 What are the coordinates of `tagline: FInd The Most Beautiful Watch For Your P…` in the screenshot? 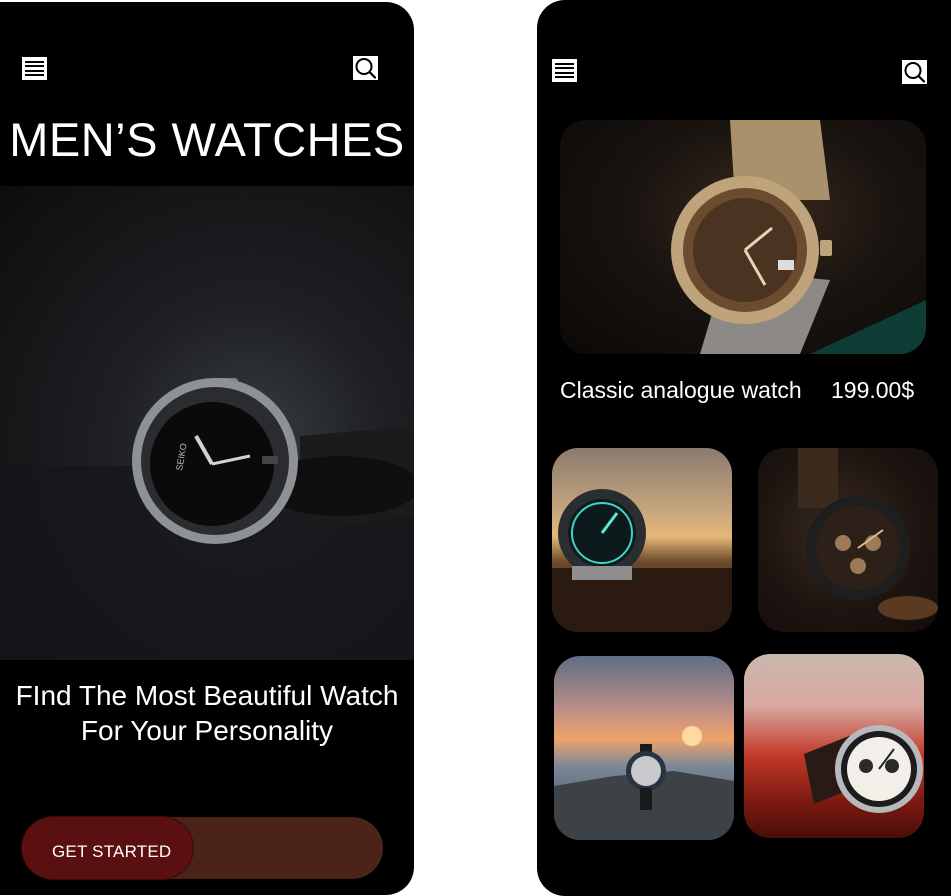 It's located at (207, 713).